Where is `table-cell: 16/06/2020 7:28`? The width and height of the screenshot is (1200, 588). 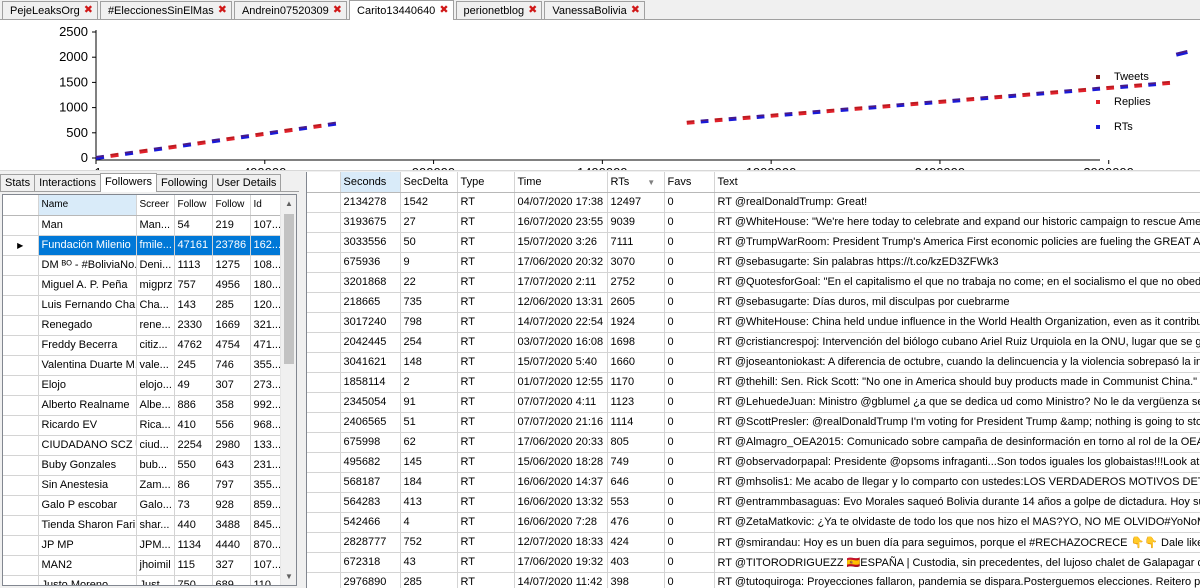
table-cell: 16/06/2020 7:28 is located at coordinates (561, 522).